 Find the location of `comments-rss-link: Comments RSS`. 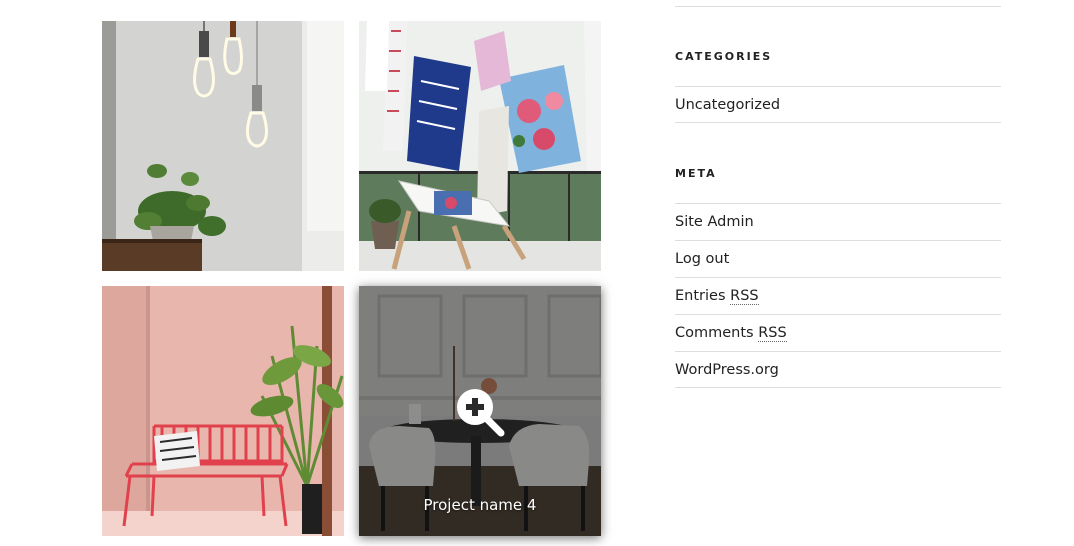

comments-rss-link: Comments RSS is located at coordinates (731, 333).